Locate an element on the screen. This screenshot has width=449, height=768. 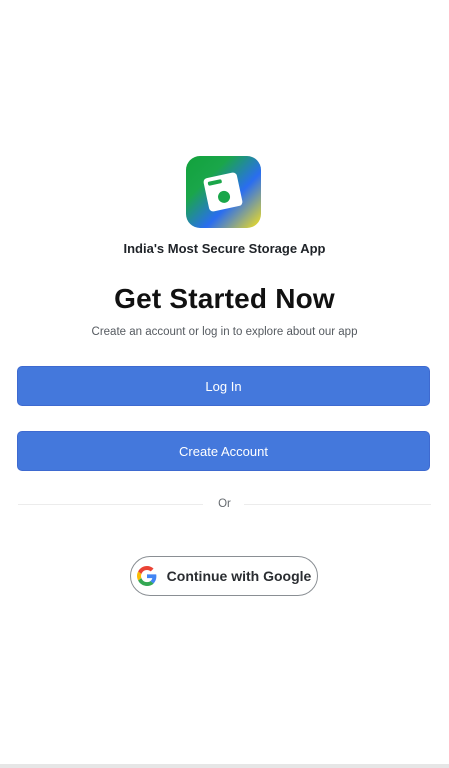
google-button-label: Continue with Google is located at coordinates (239, 576).